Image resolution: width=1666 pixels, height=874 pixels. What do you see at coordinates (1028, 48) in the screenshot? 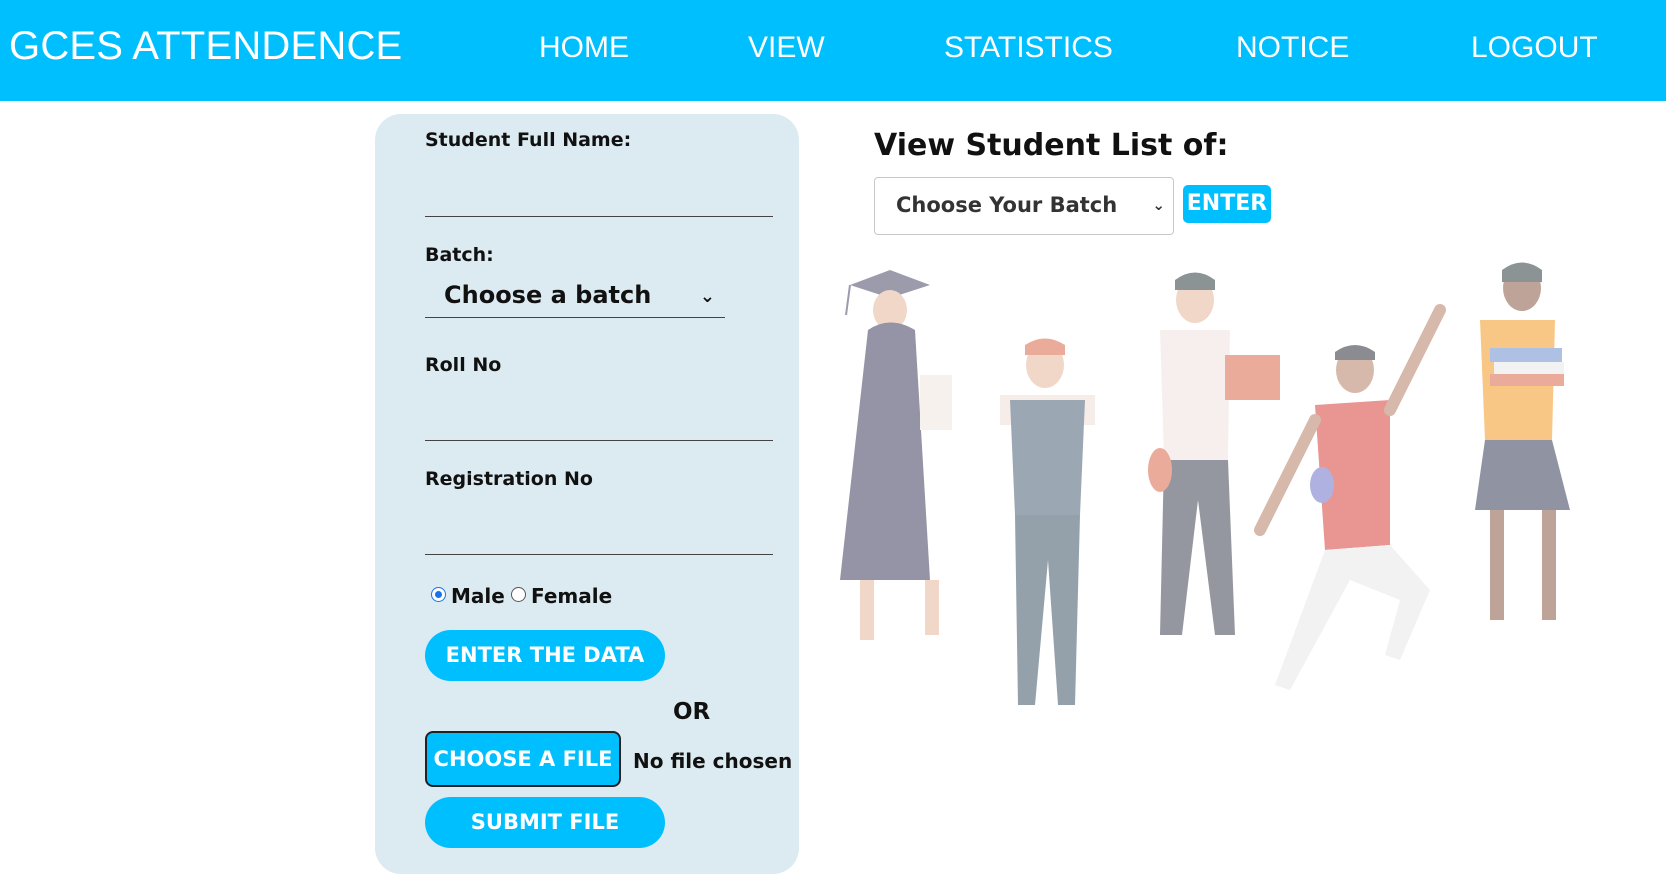
I see `nav-statistics: STATISTICS` at bounding box center [1028, 48].